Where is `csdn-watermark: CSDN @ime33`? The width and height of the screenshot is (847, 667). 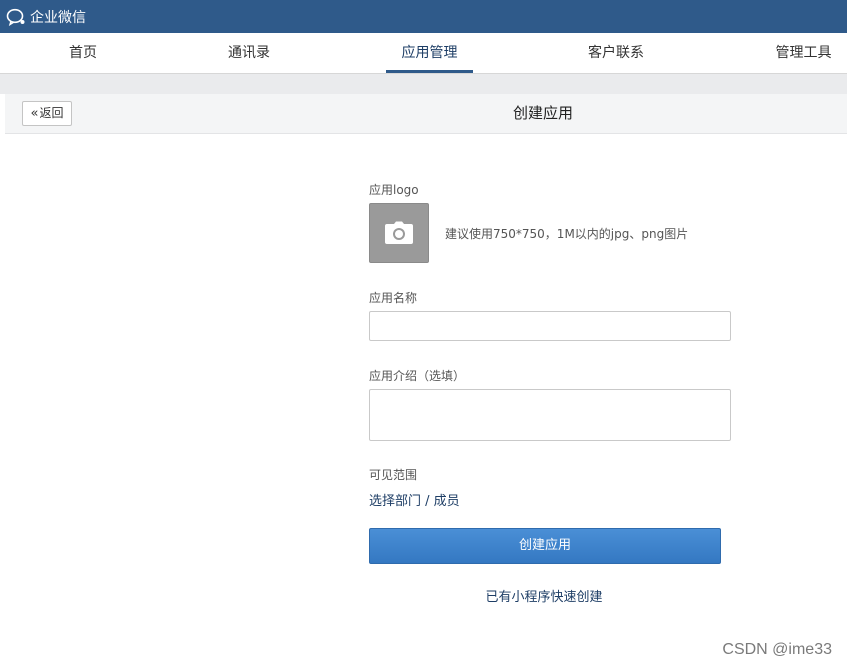
csdn-watermark: CSDN @ime33 is located at coordinates (777, 649).